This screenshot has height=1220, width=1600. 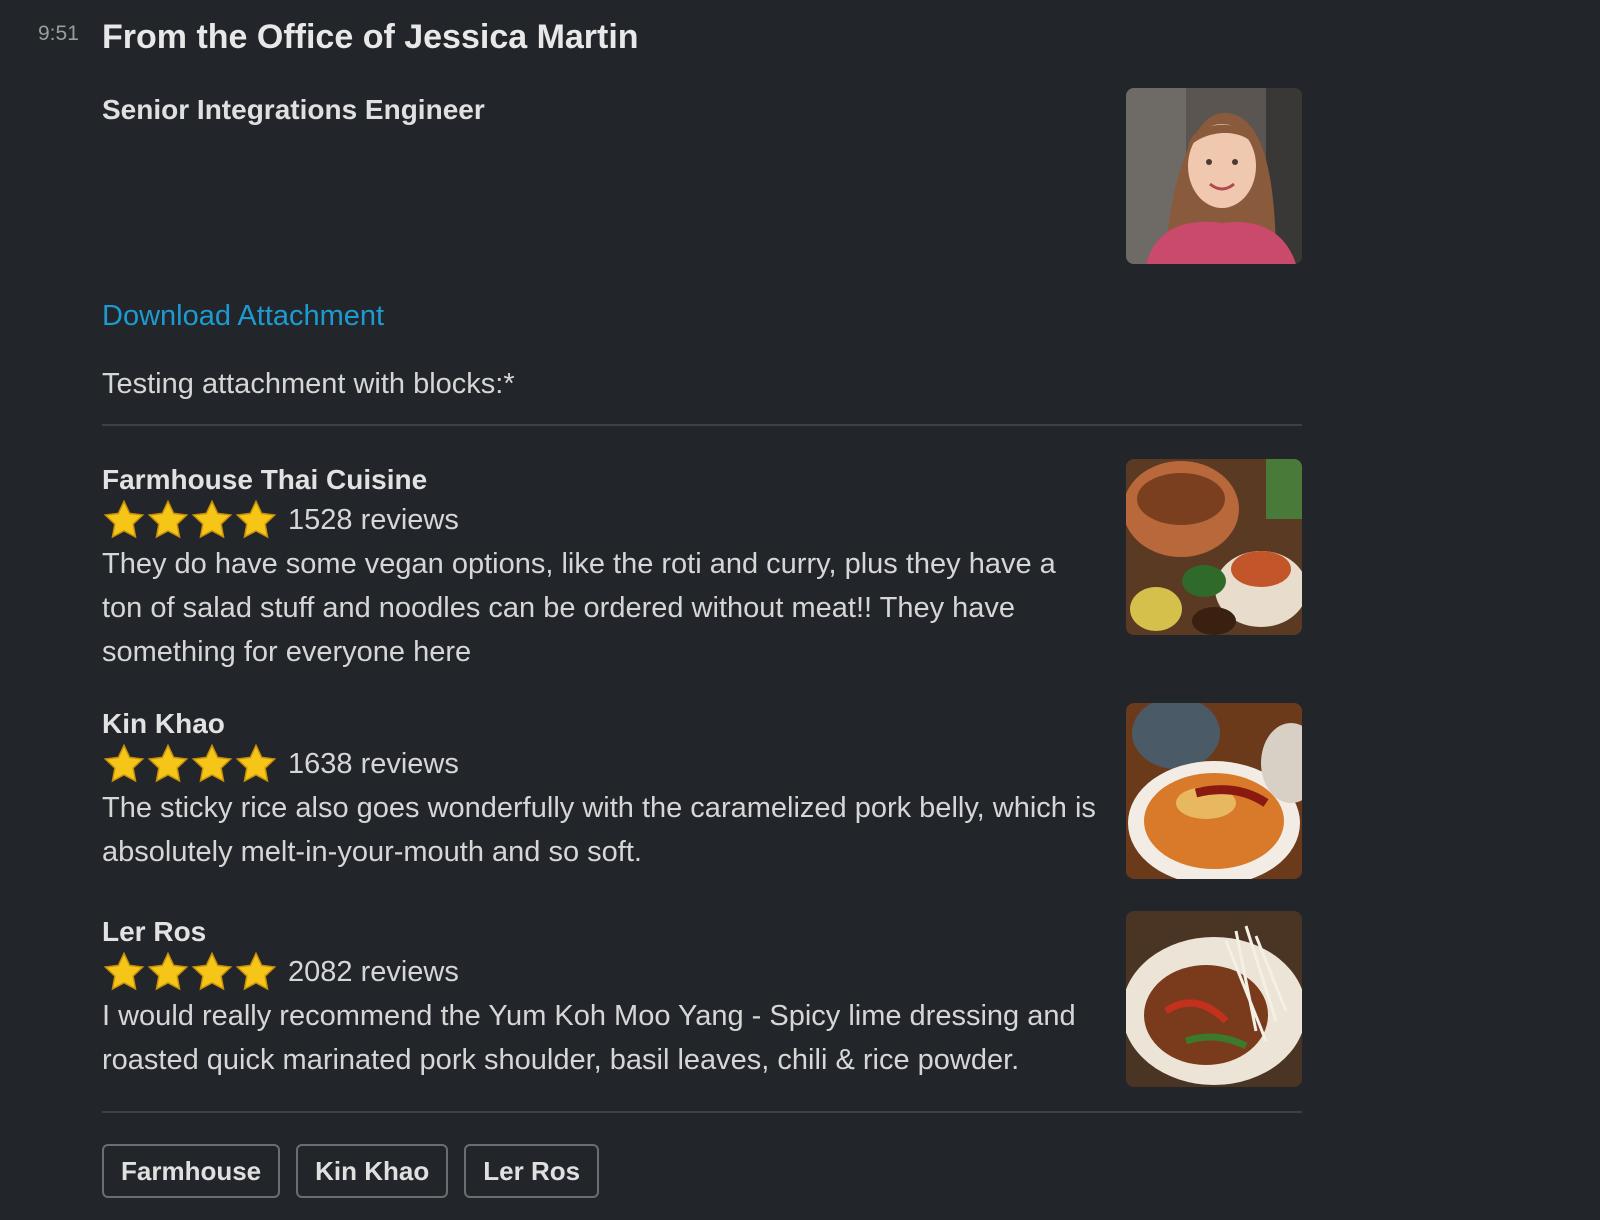 What do you see at coordinates (370, 37) in the screenshot?
I see `message-title: From the Office of Jessica Martin` at bounding box center [370, 37].